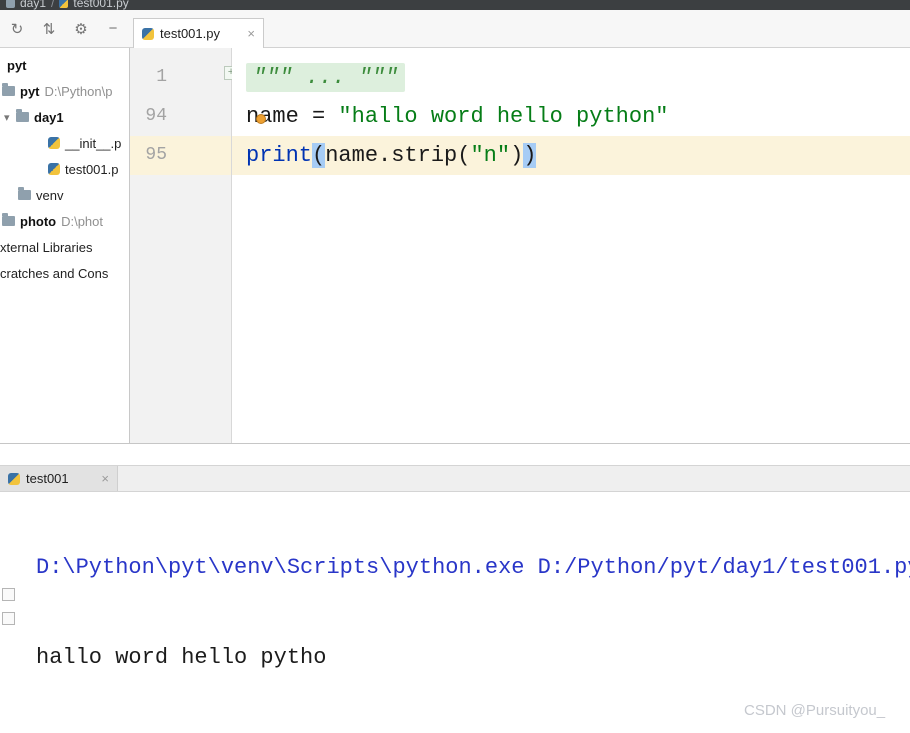  Describe the element at coordinates (10, 117) in the screenshot. I see `chevron-down-icon: ▾` at that location.